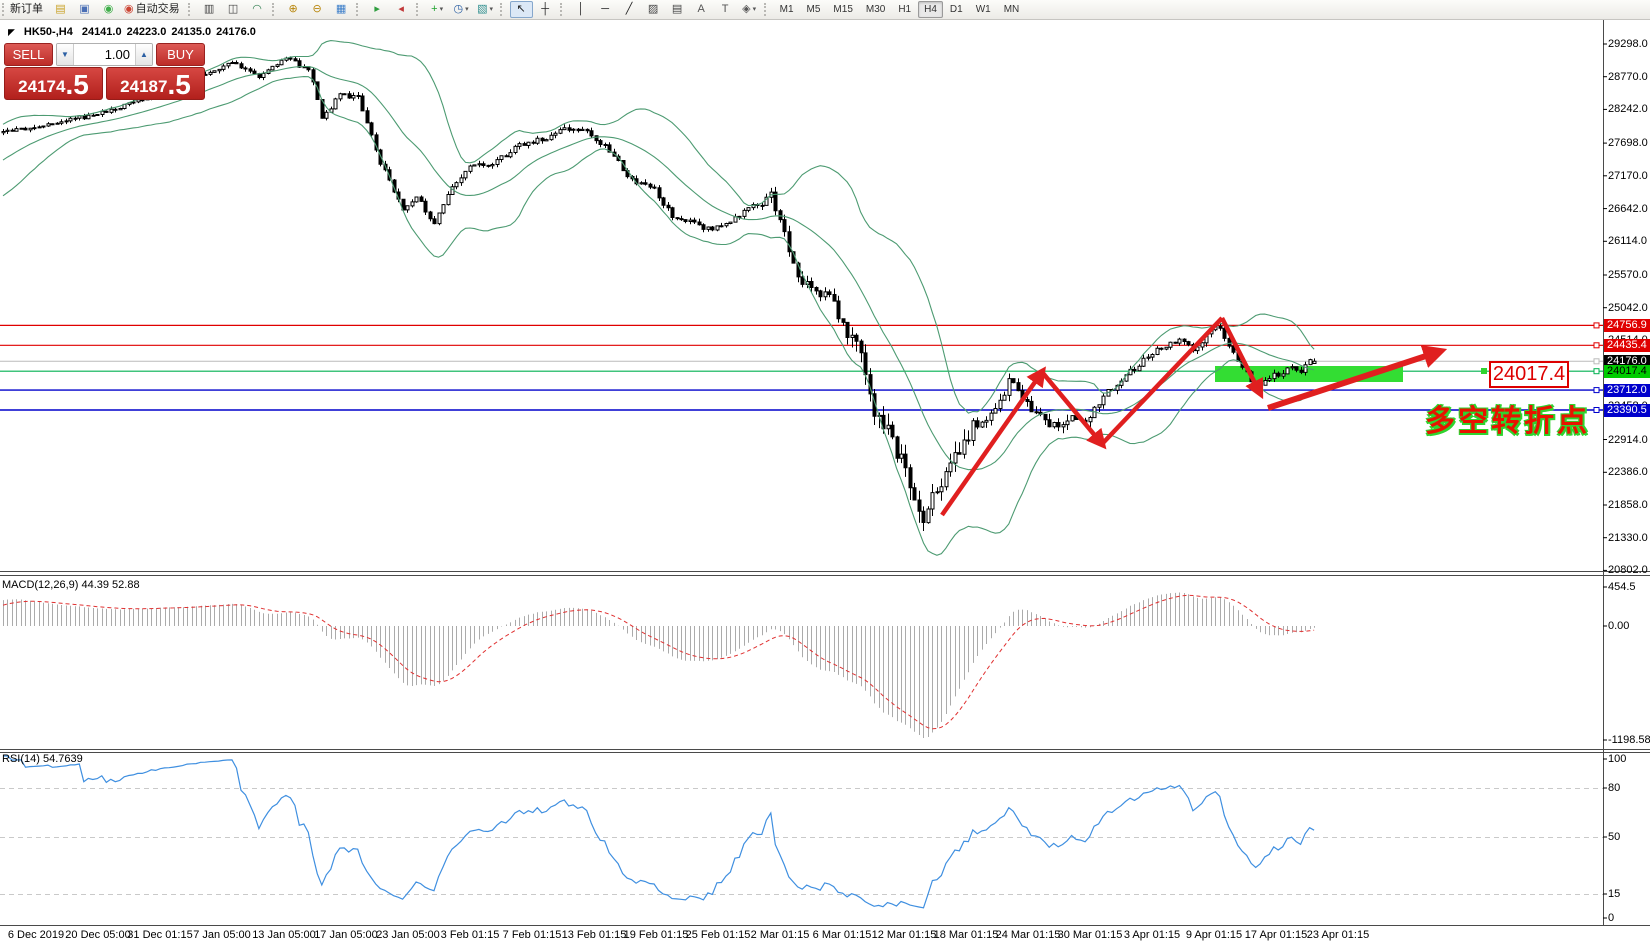  What do you see at coordinates (485, 9) in the screenshot?
I see `templates-icon: ▧ ▾` at bounding box center [485, 9].